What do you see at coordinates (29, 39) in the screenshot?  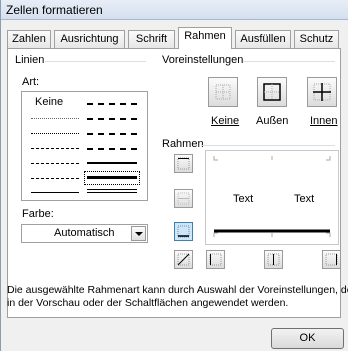 I see `tab-zahlen: Zahlen` at bounding box center [29, 39].